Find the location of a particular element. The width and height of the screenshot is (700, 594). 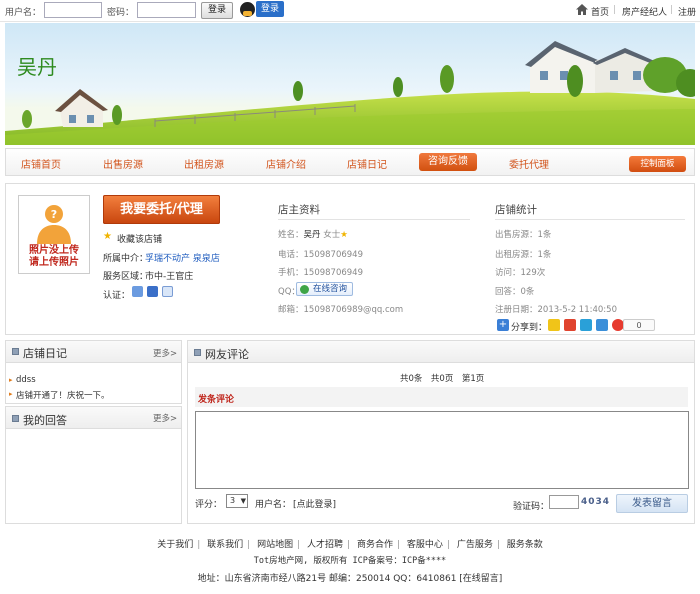

person-placeholder-icon: ? is located at coordinates (54, 224).